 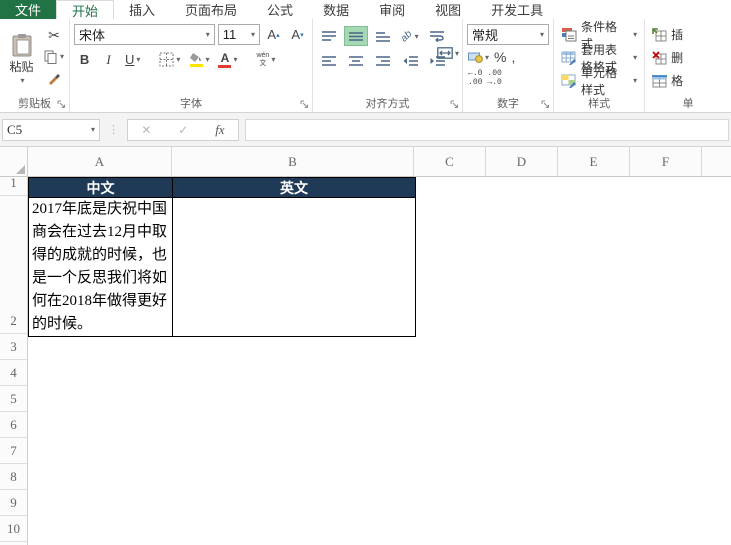 What do you see at coordinates (199, 59) in the screenshot?
I see `fill-color-button: ▾` at bounding box center [199, 59].